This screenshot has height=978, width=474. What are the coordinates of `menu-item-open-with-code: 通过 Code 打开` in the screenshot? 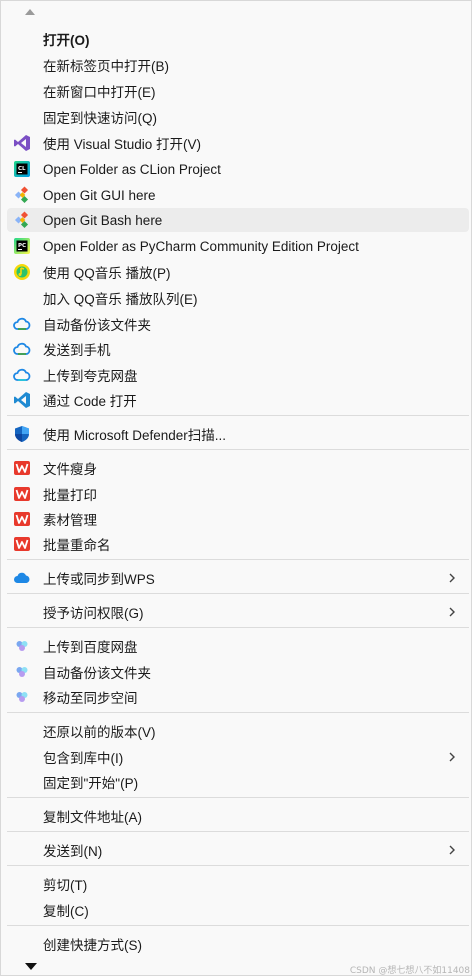 It's located at (238, 400).